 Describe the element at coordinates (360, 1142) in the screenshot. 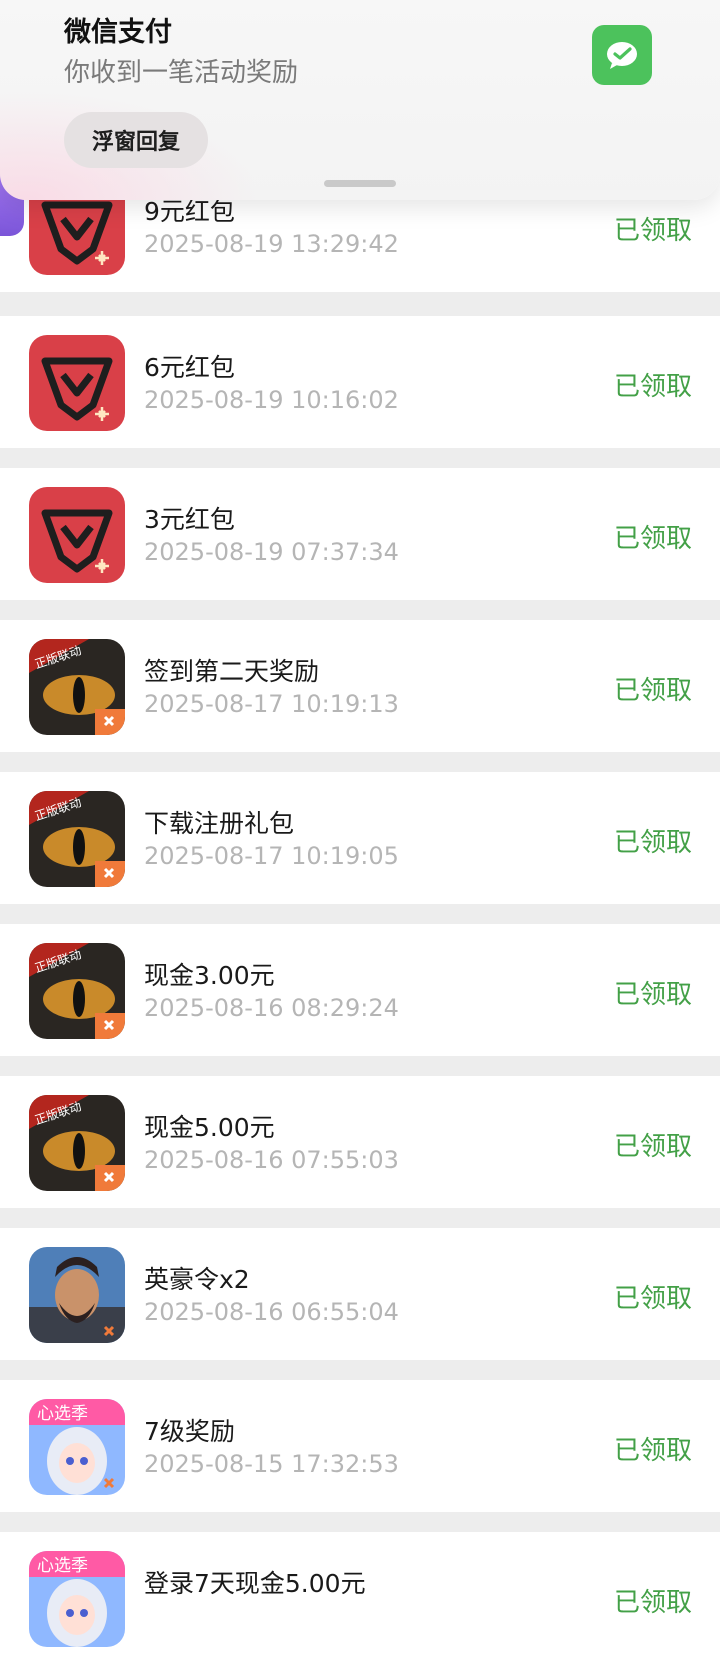

I see `list-item: 正版联动 现金5.00元 2025-08-16 07:55:03 已领取` at that location.